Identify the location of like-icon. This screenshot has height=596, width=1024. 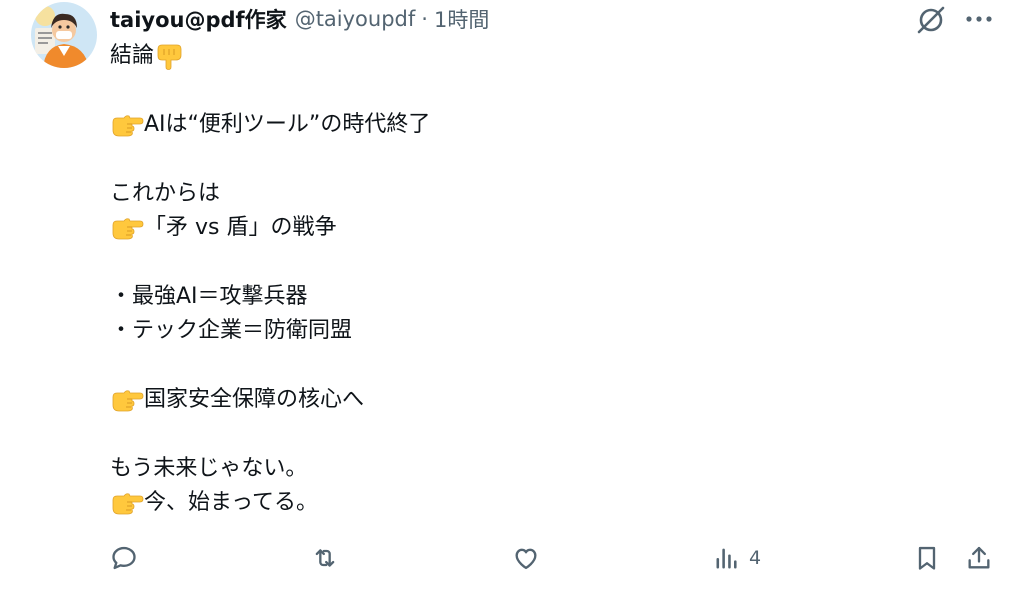
(526, 559).